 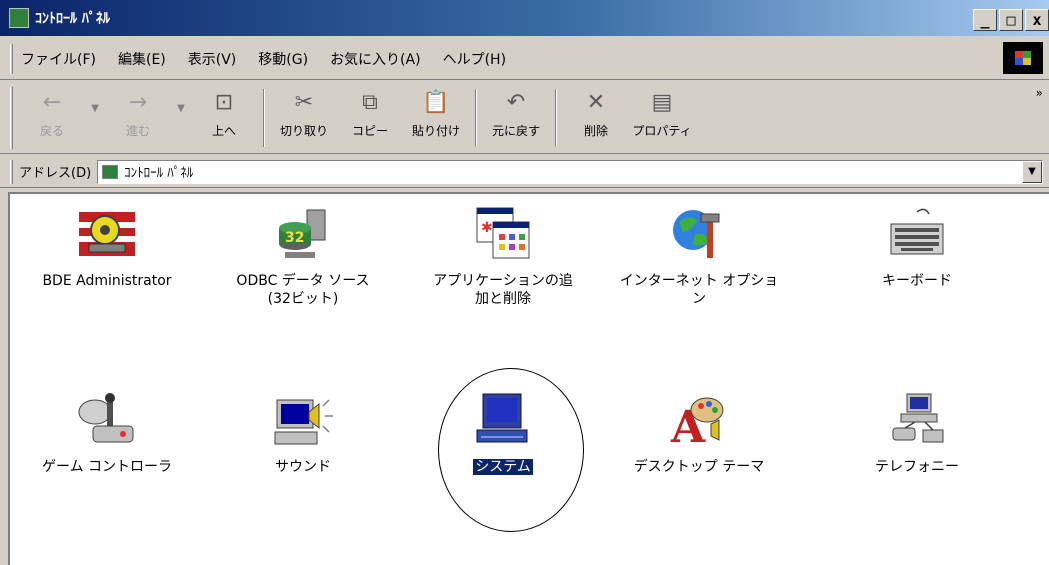 I want to click on standard-toolbar: ← 戻る ▼ → 進む ▼ ⊡ 上へ ✂ 切り取り ⧉ コピー 📋 貼り付け ↶, so click(x=524, y=118).